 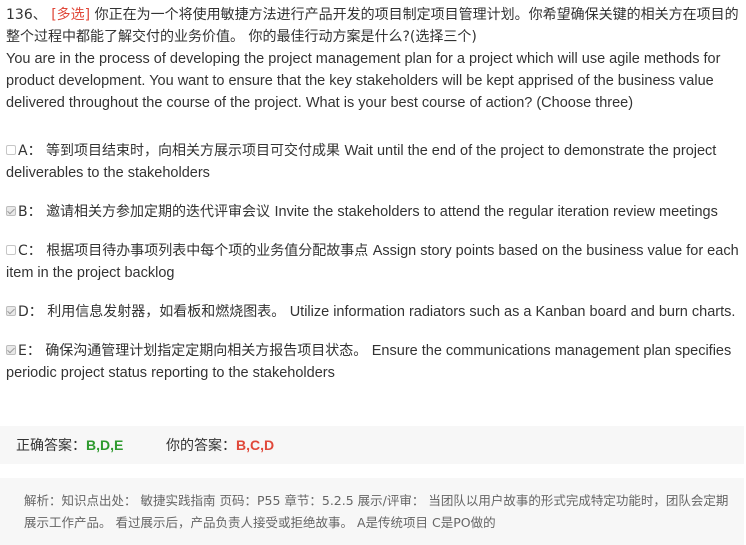 What do you see at coordinates (11, 211) in the screenshot?
I see `option-b-checkbox` at bounding box center [11, 211].